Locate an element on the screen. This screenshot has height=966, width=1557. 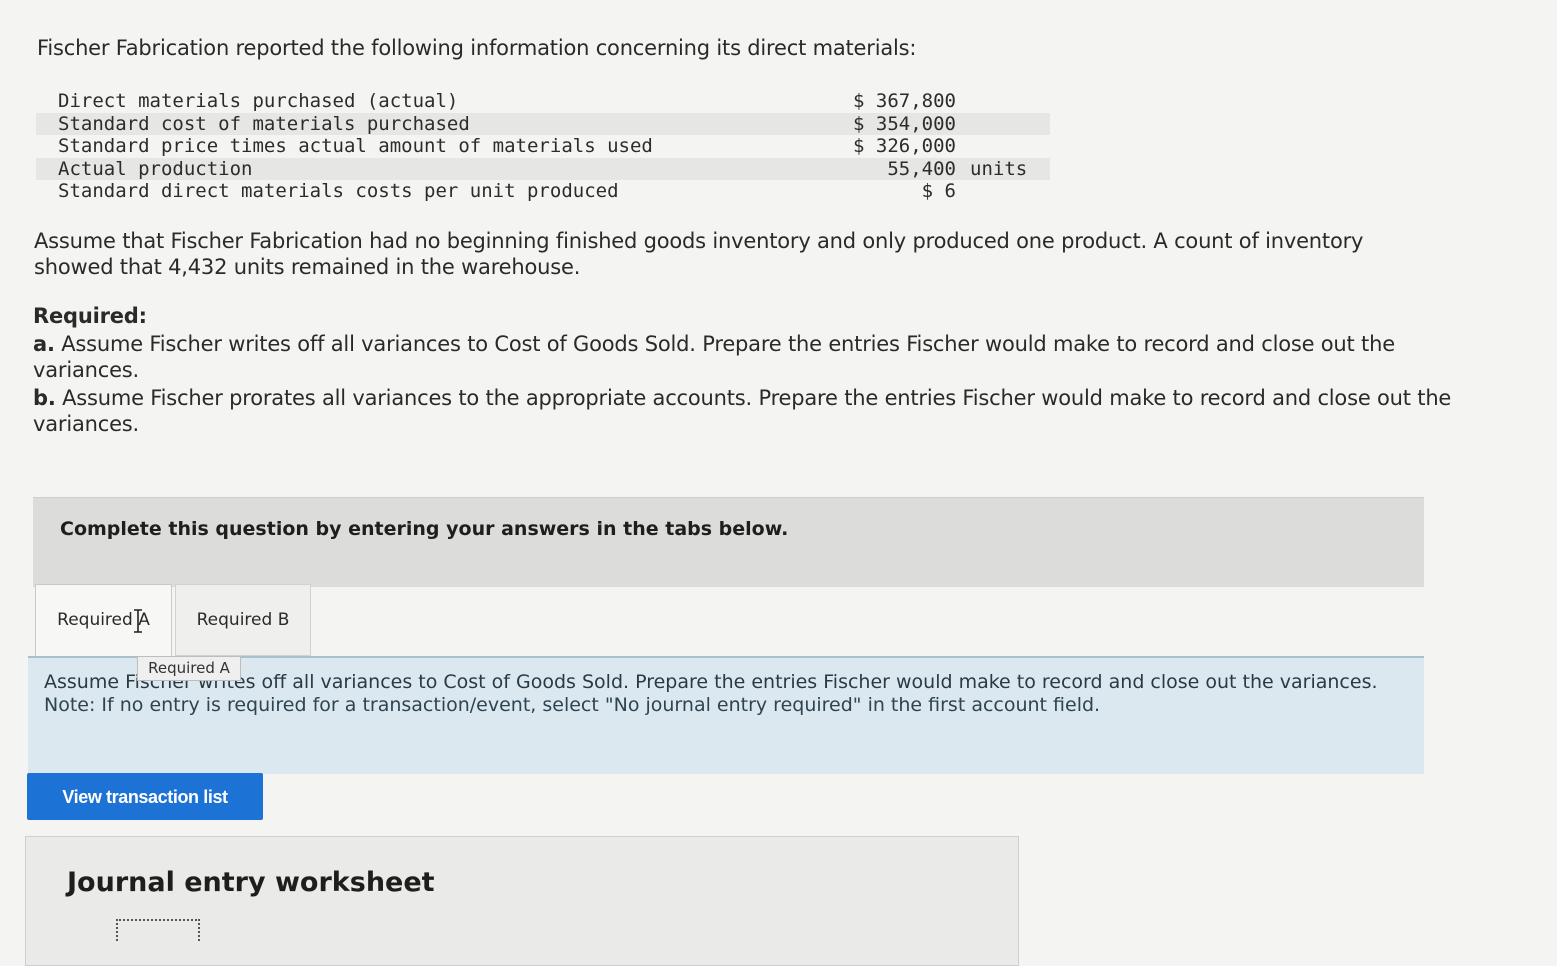
row-value: $ 354,000 is located at coordinates (877, 123).